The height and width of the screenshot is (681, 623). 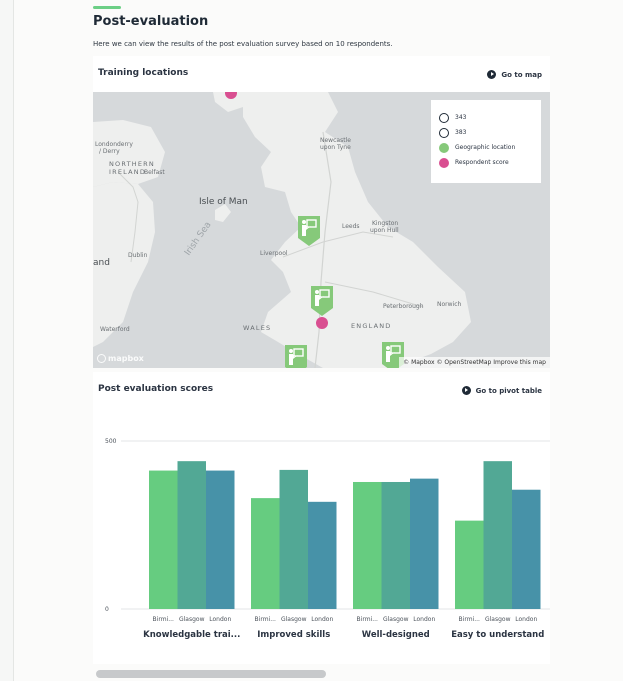 What do you see at coordinates (449, 304) in the screenshot?
I see `map-label-norwich: Norwich` at bounding box center [449, 304].